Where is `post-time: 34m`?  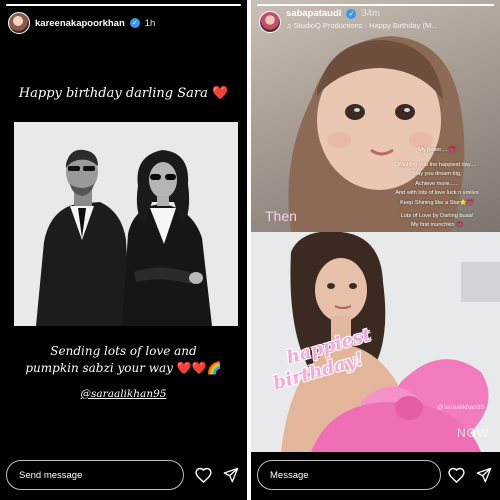 post-time: 34m is located at coordinates (370, 13).